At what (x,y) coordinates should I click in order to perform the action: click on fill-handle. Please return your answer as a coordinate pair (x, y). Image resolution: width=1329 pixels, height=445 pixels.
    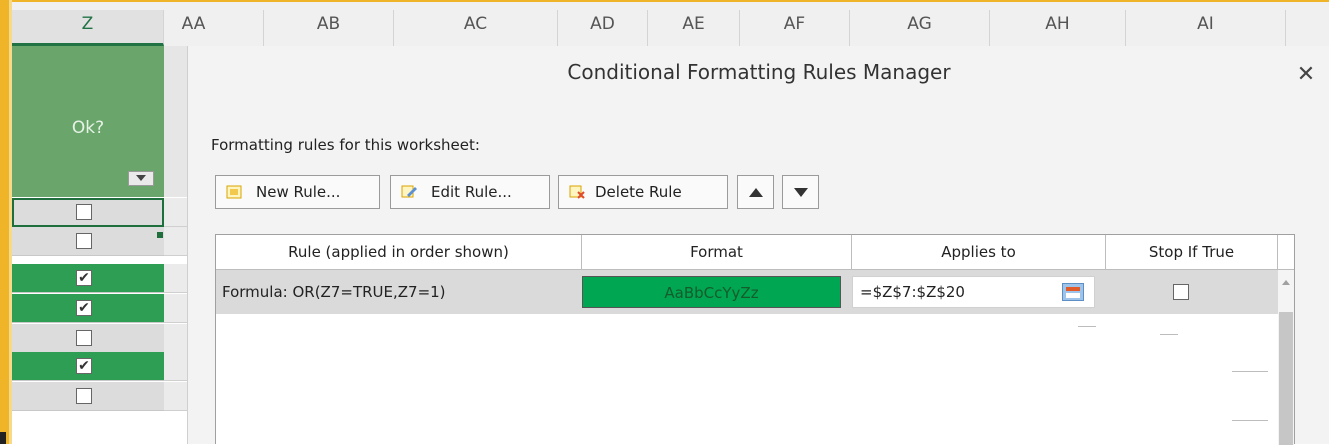
    Looking at the image, I should click on (160, 235).